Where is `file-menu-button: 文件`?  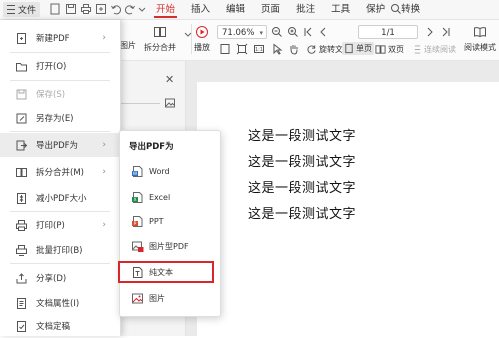
file-menu-button: 文件 is located at coordinates (22, 9).